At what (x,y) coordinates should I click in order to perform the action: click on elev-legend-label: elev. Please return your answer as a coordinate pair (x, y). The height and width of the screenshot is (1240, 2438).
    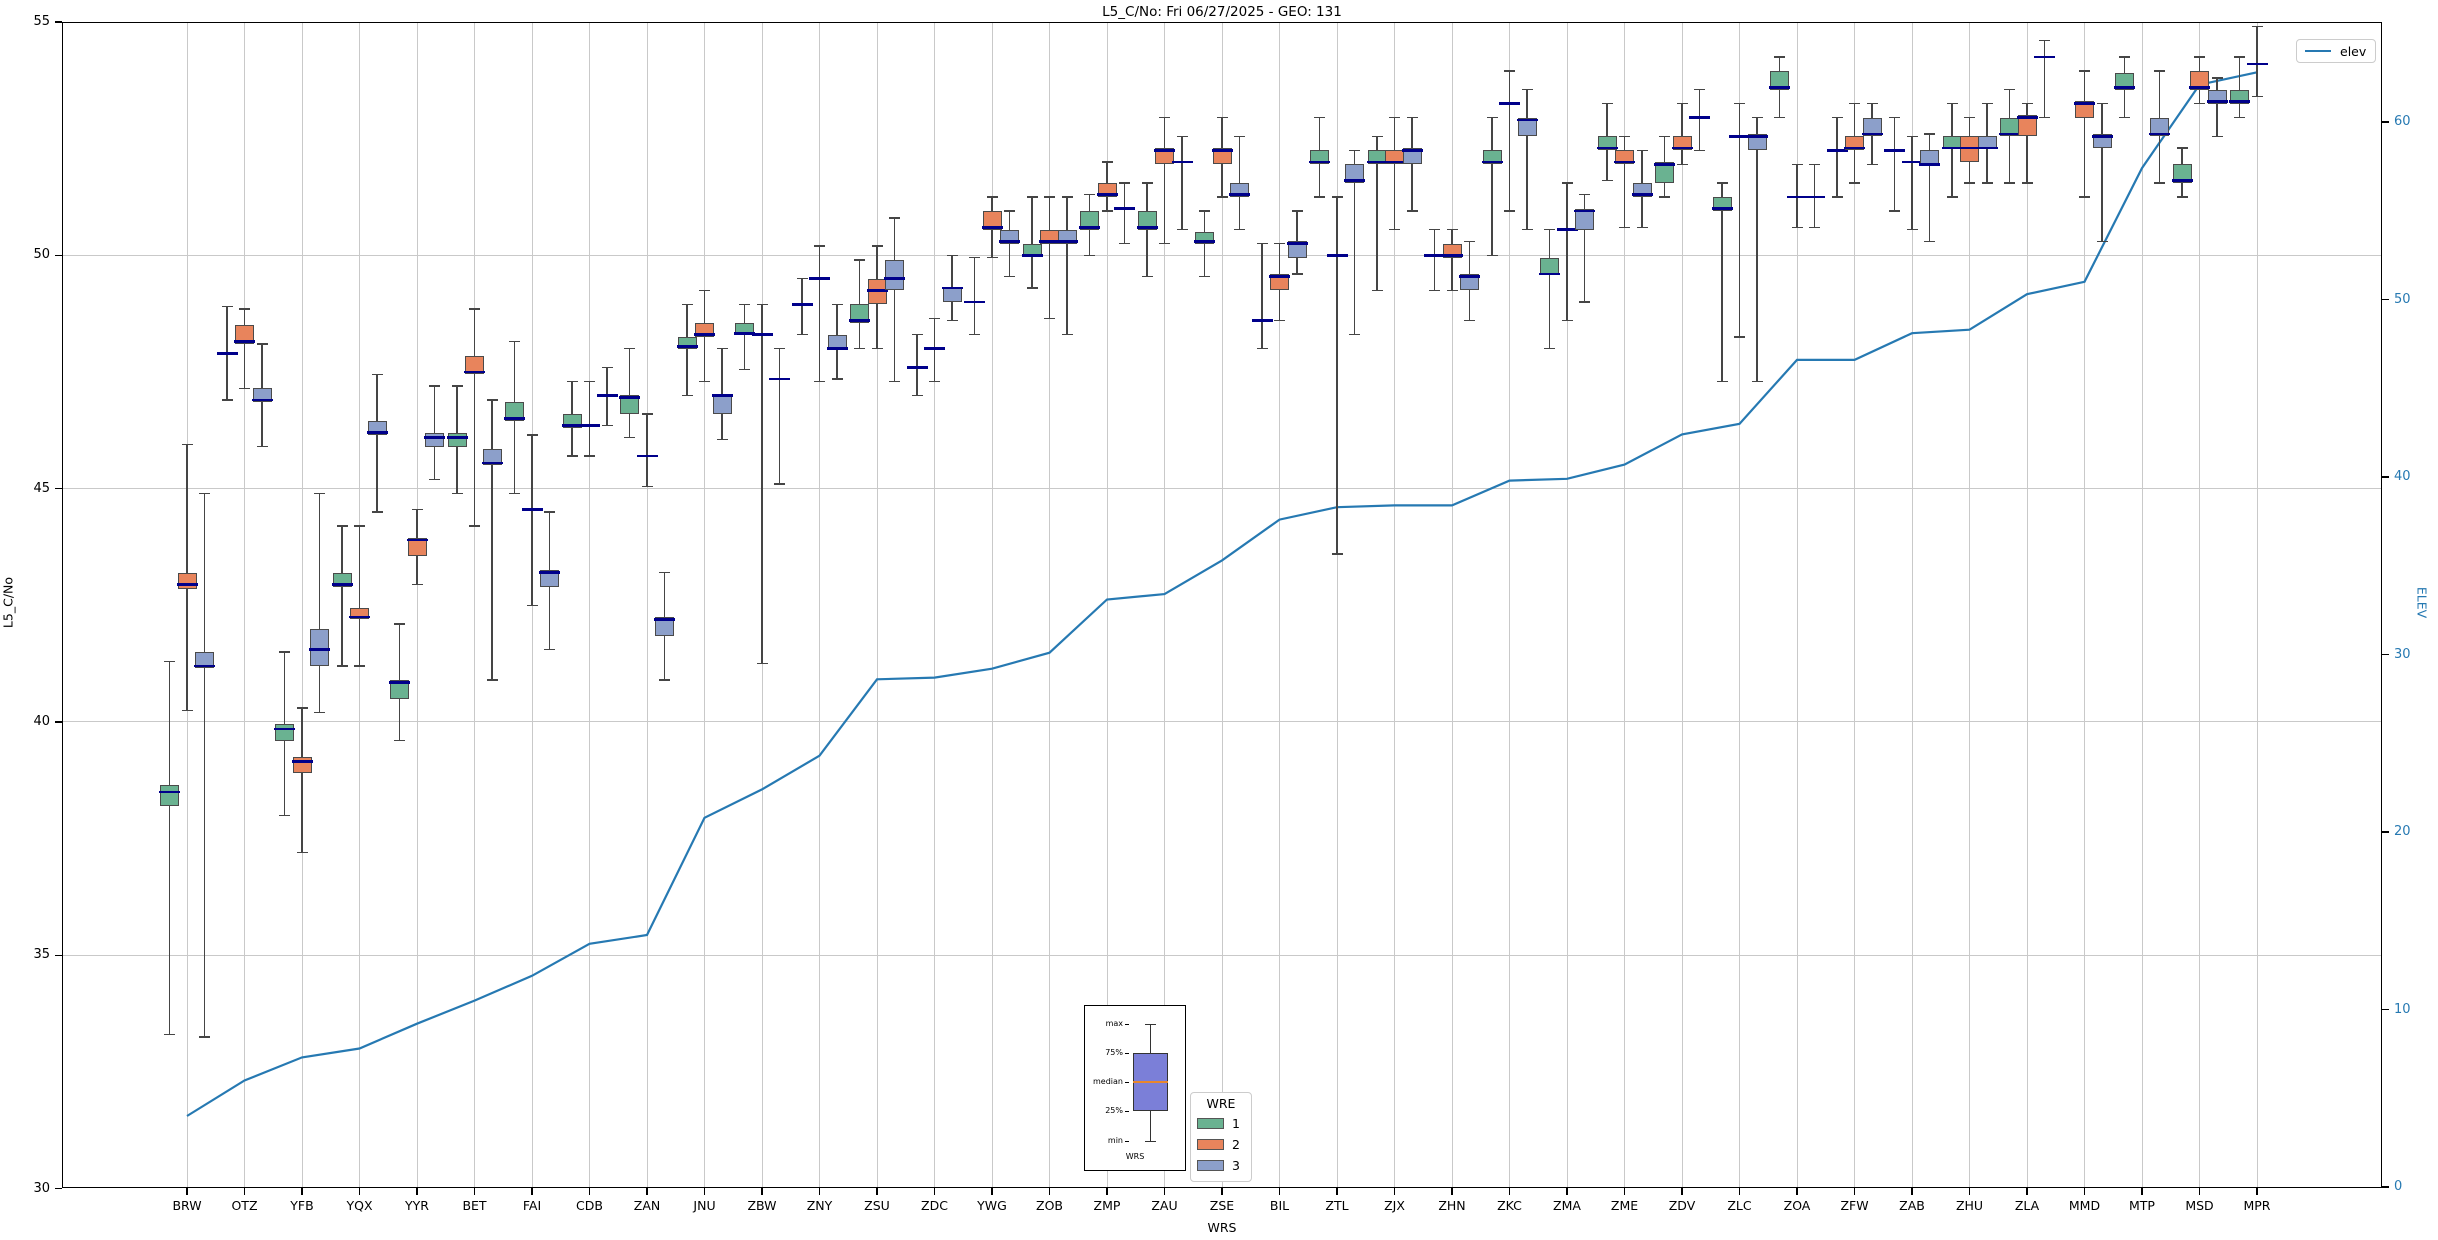
    Looking at the image, I should click on (2353, 51).